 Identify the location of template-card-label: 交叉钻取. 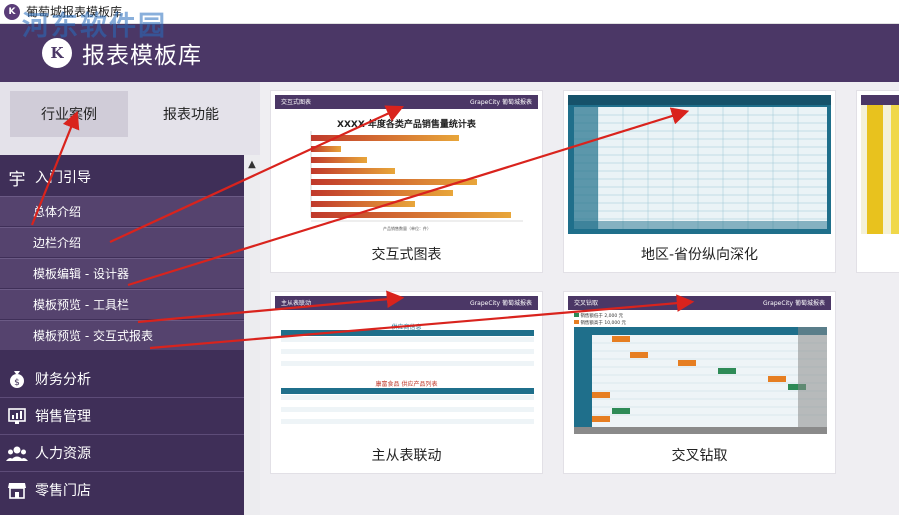
(699, 455).